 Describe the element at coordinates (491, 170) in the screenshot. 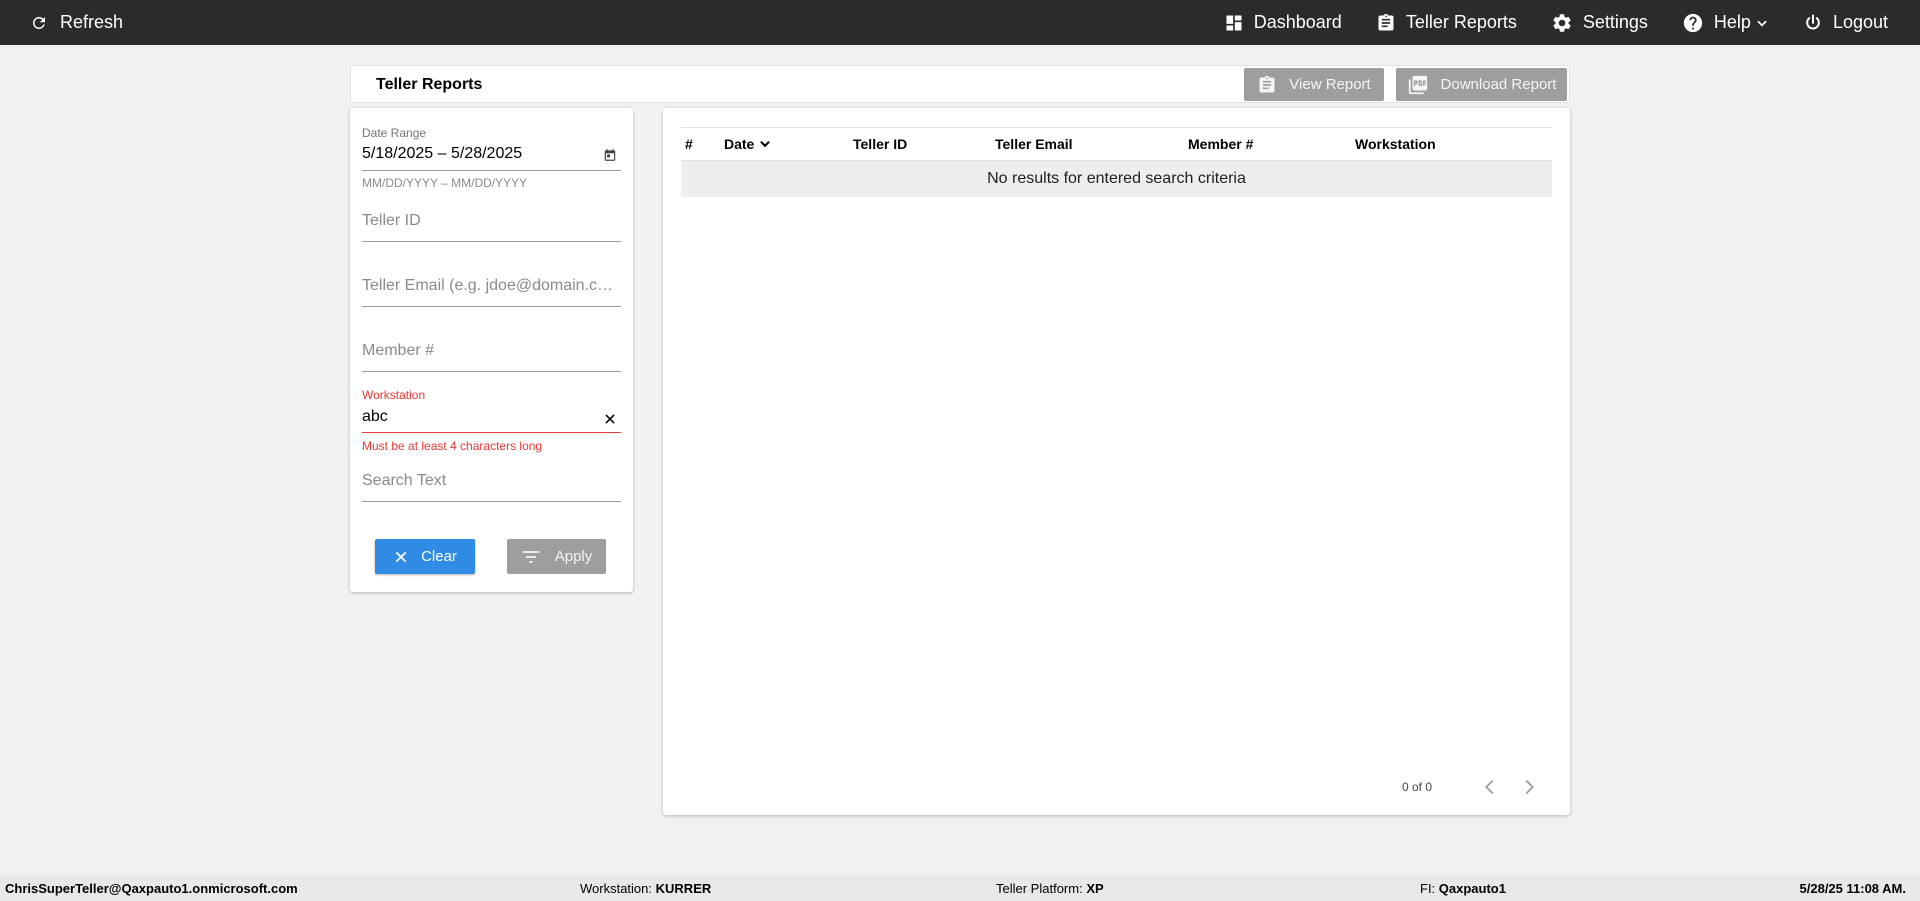

I see `date-range-underline` at that location.